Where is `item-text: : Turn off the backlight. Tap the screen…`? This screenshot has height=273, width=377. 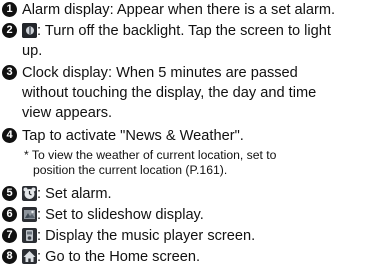 item-text: : Turn off the backlight. Tap the screen… is located at coordinates (184, 31).